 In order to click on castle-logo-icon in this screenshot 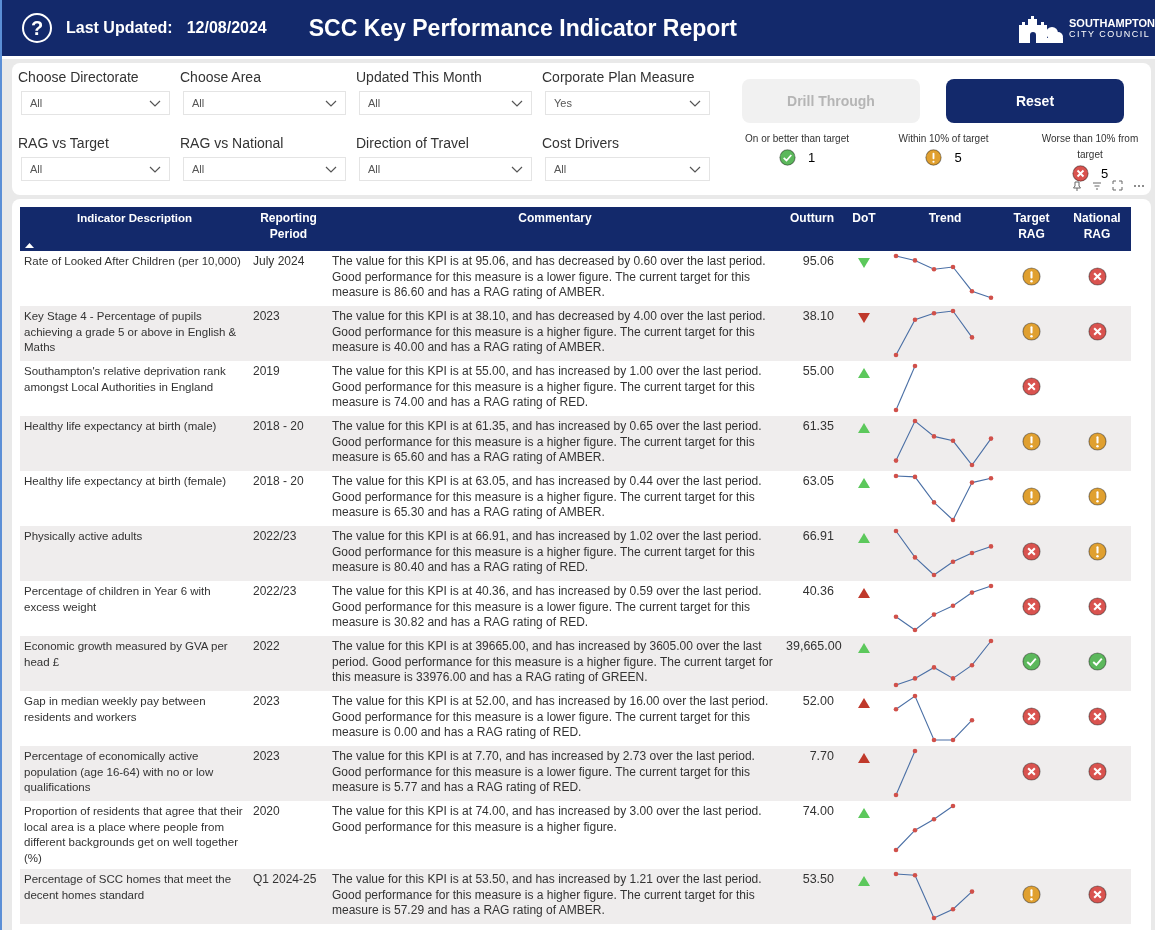, I will do `click(1040, 28)`.